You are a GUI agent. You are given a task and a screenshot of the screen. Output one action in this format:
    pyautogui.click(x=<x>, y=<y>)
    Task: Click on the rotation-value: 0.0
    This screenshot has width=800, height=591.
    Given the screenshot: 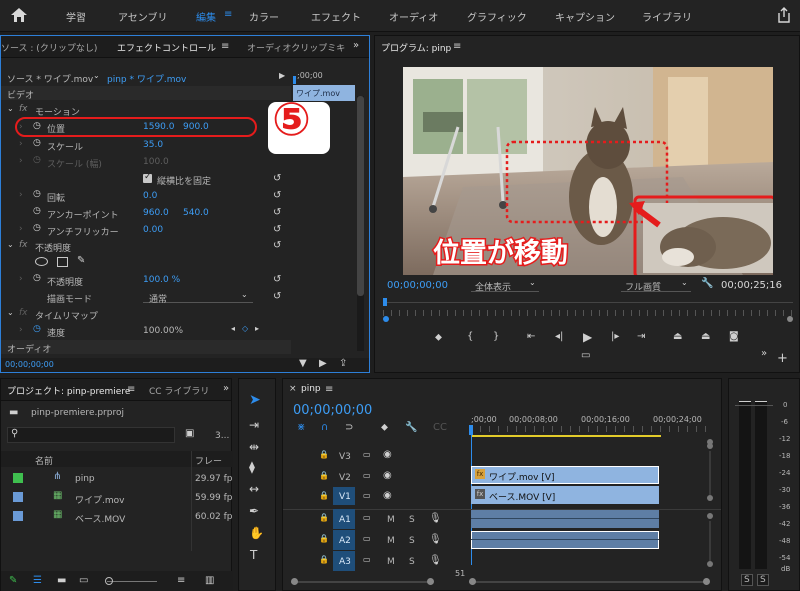 What is the action you would take?
    pyautogui.click(x=150, y=196)
    